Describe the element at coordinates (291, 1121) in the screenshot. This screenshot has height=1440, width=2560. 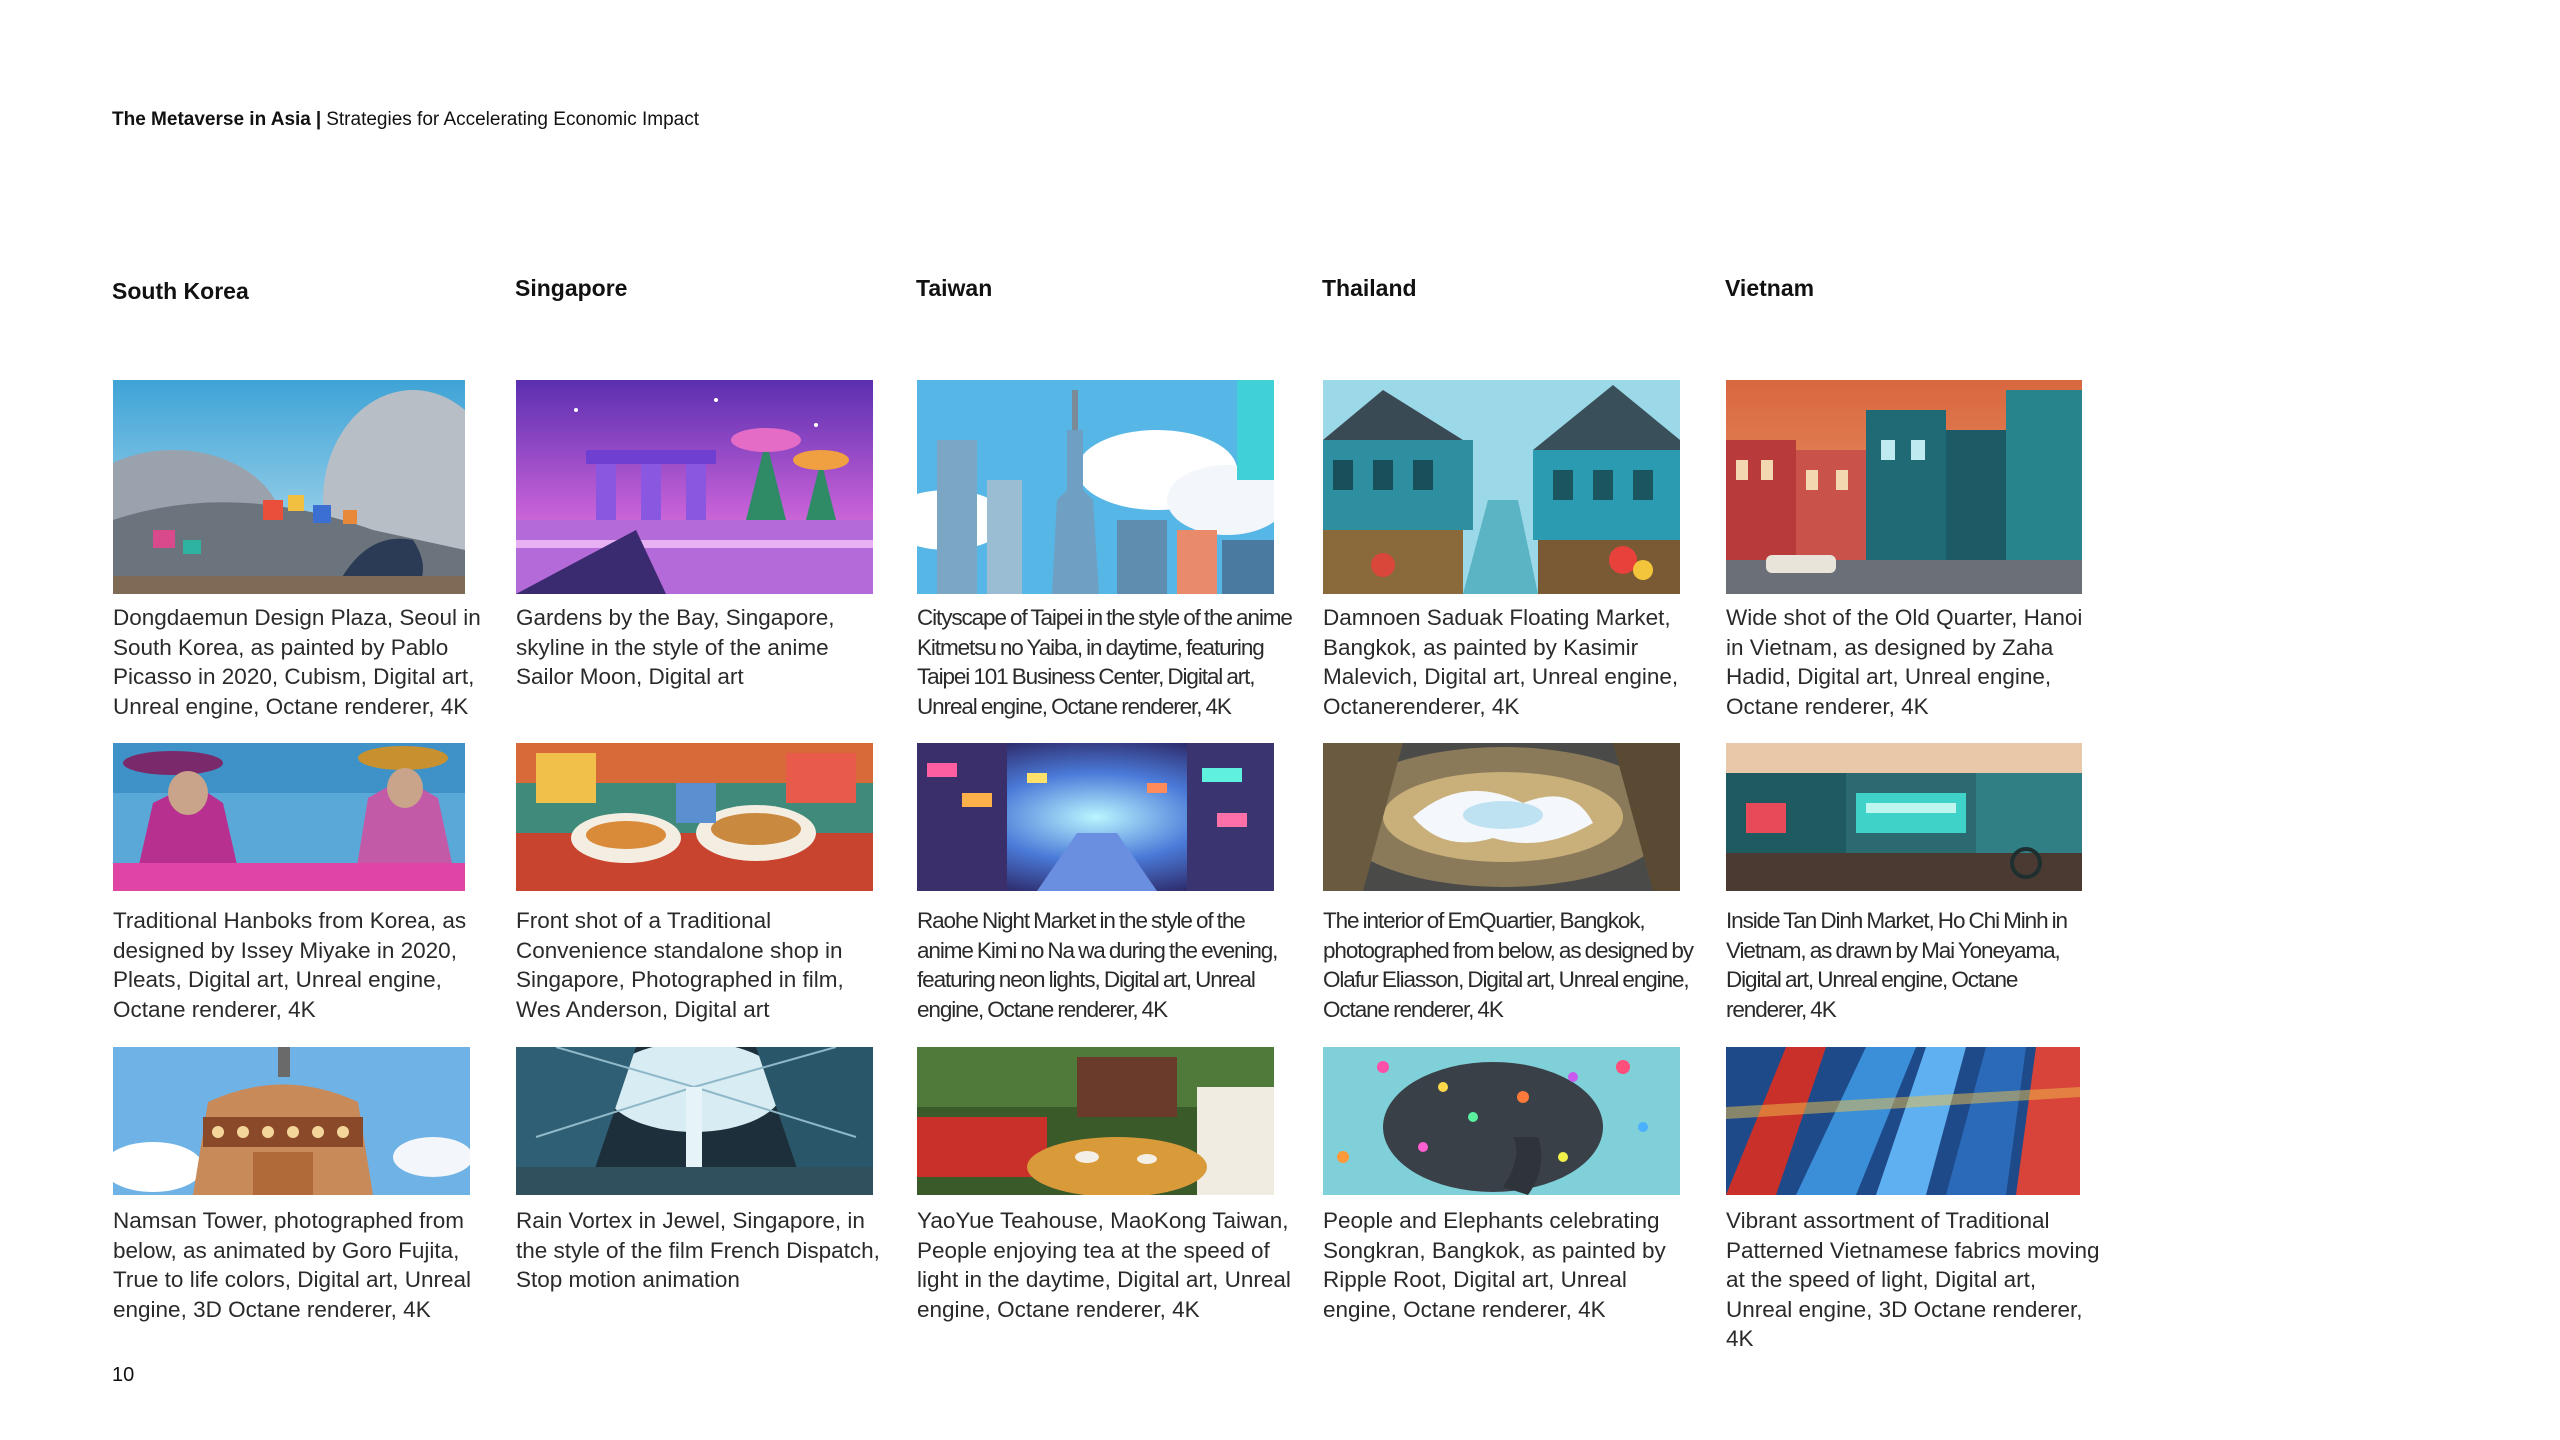
I see `image-namsan-tower` at that location.